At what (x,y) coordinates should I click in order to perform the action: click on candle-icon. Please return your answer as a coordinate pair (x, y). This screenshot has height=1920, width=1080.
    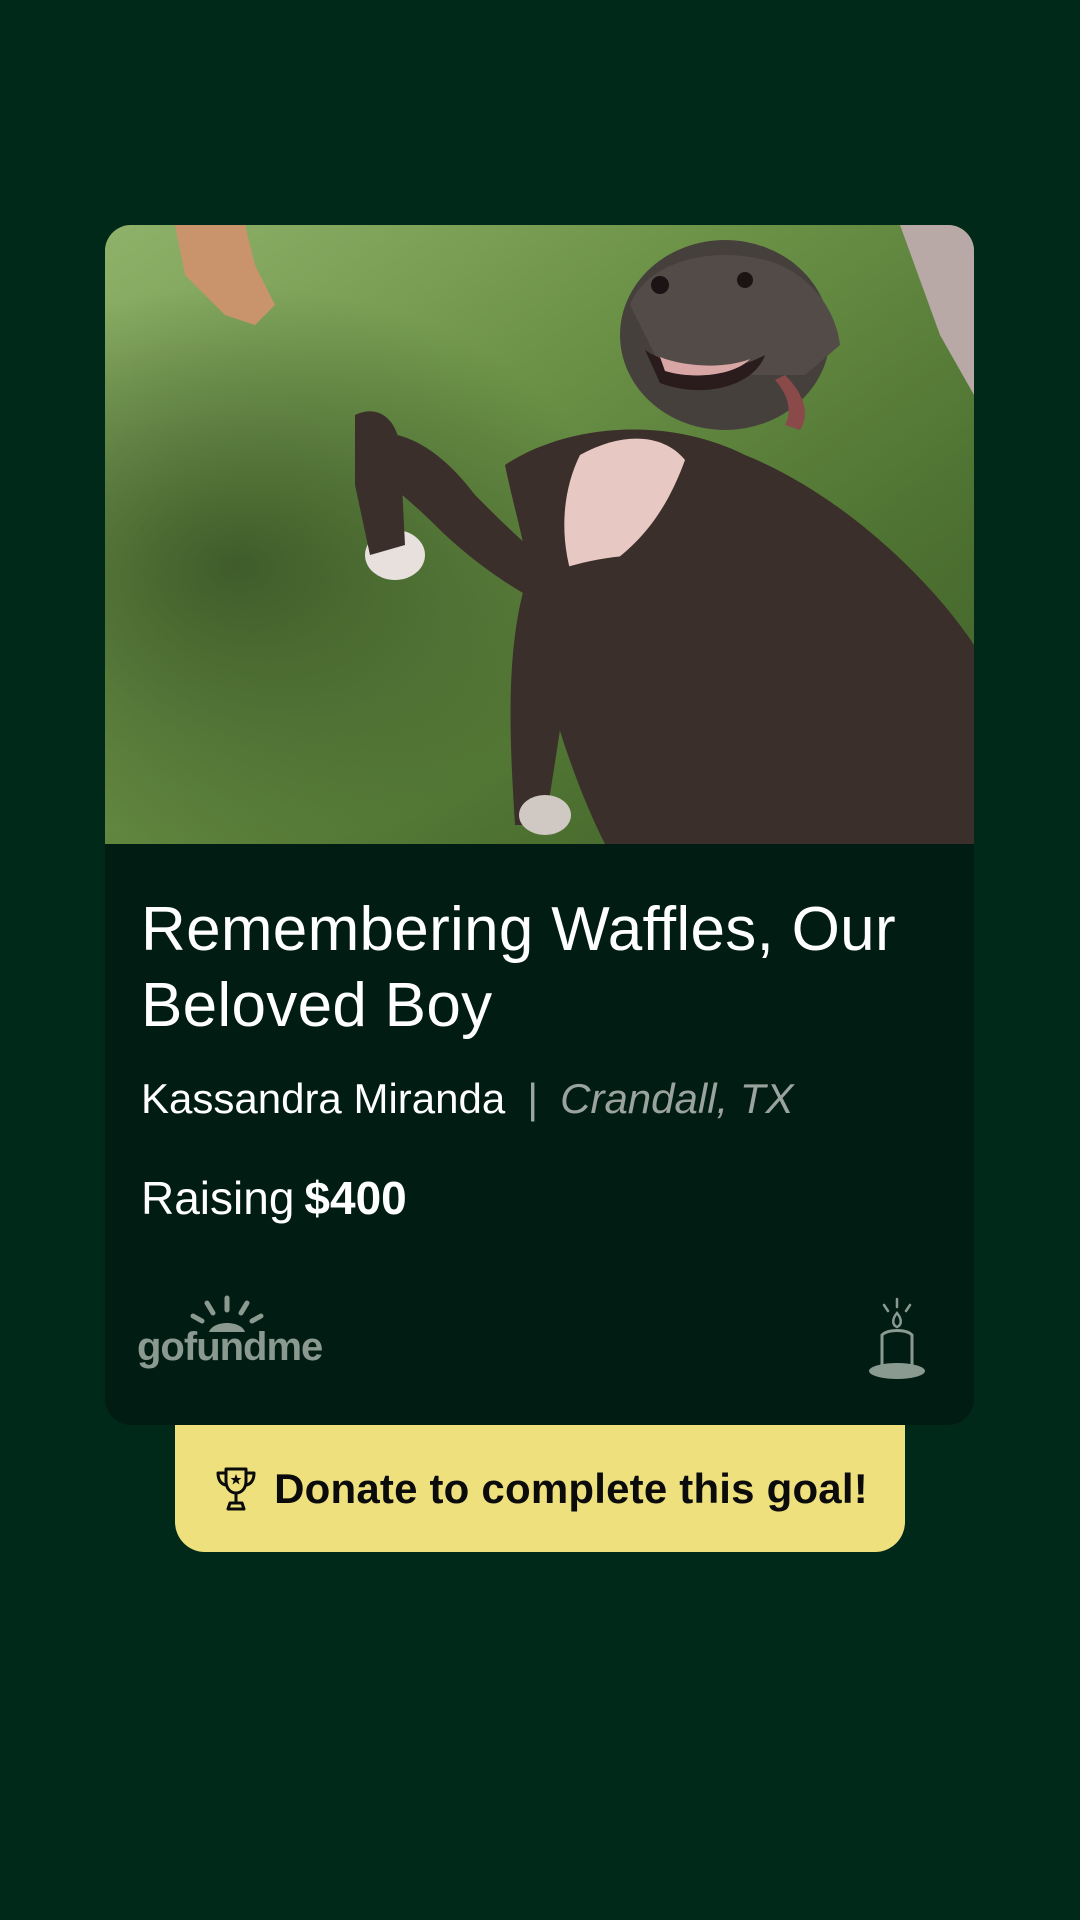
    Looking at the image, I should click on (897, 1340).